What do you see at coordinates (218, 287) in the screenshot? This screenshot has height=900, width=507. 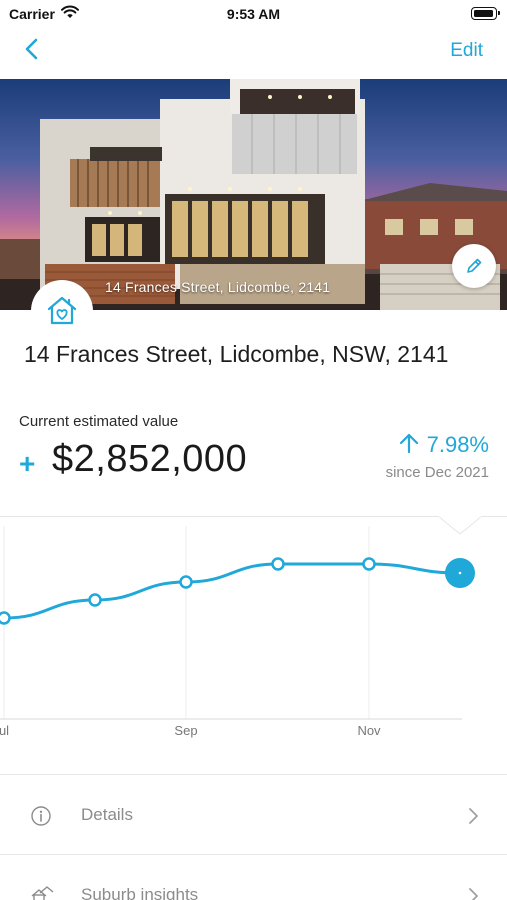 I see `photo-caption: 14 Frances Street, Lidcombe, 2141` at bounding box center [218, 287].